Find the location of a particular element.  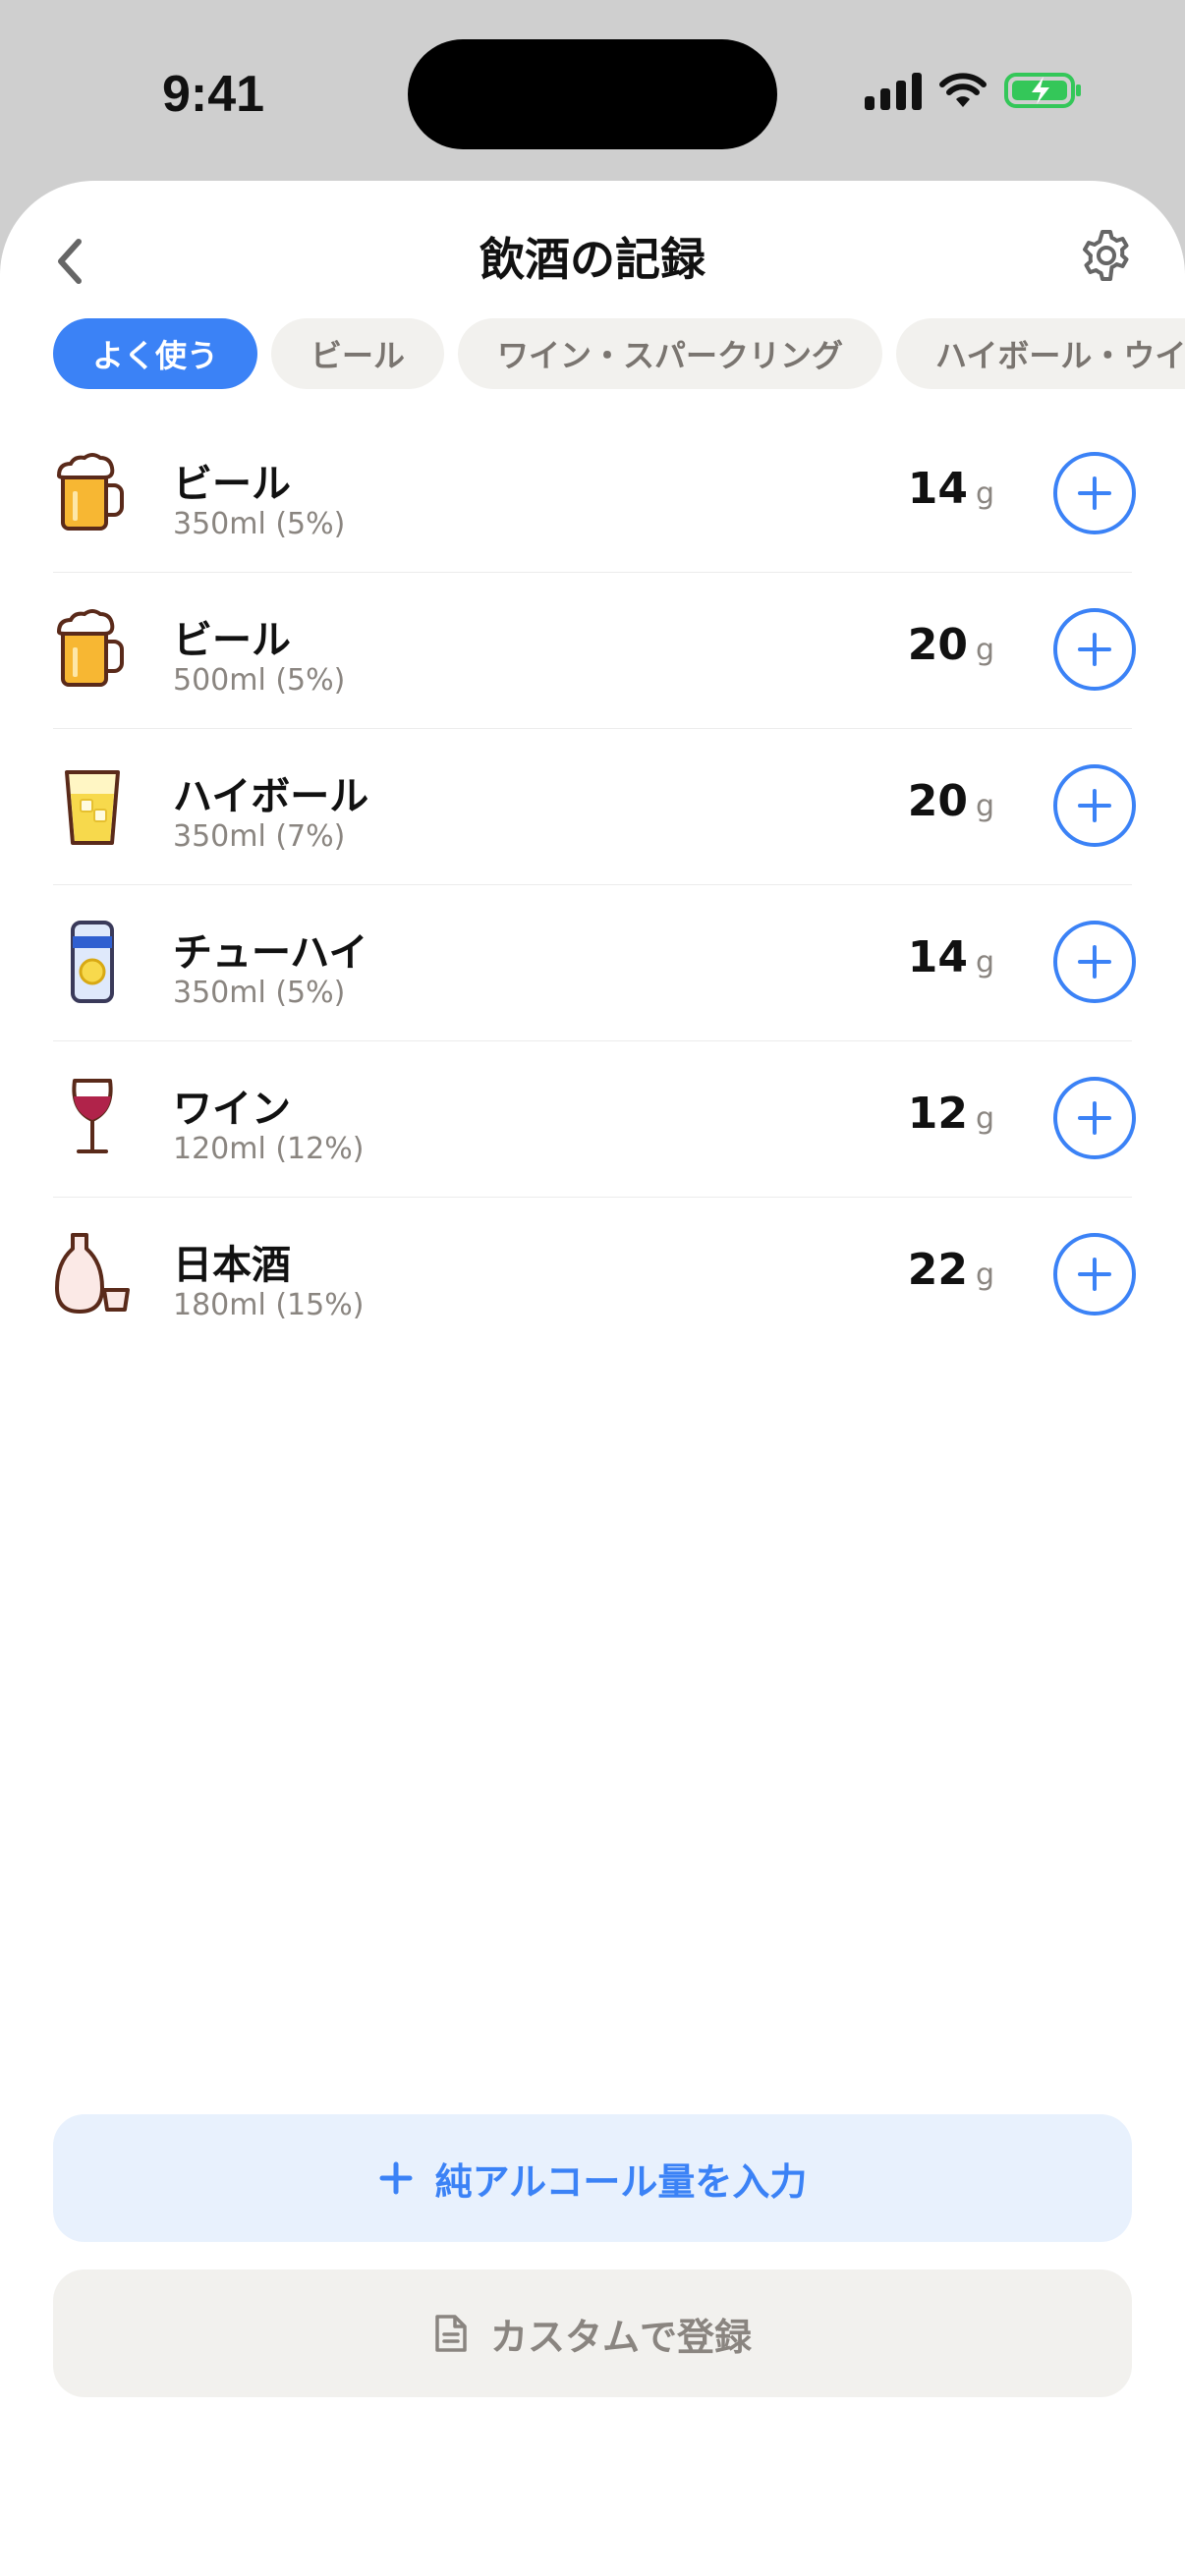

enter-pure-alcohol-button: 純アルコール量を入力 is located at coordinates (592, 2178).